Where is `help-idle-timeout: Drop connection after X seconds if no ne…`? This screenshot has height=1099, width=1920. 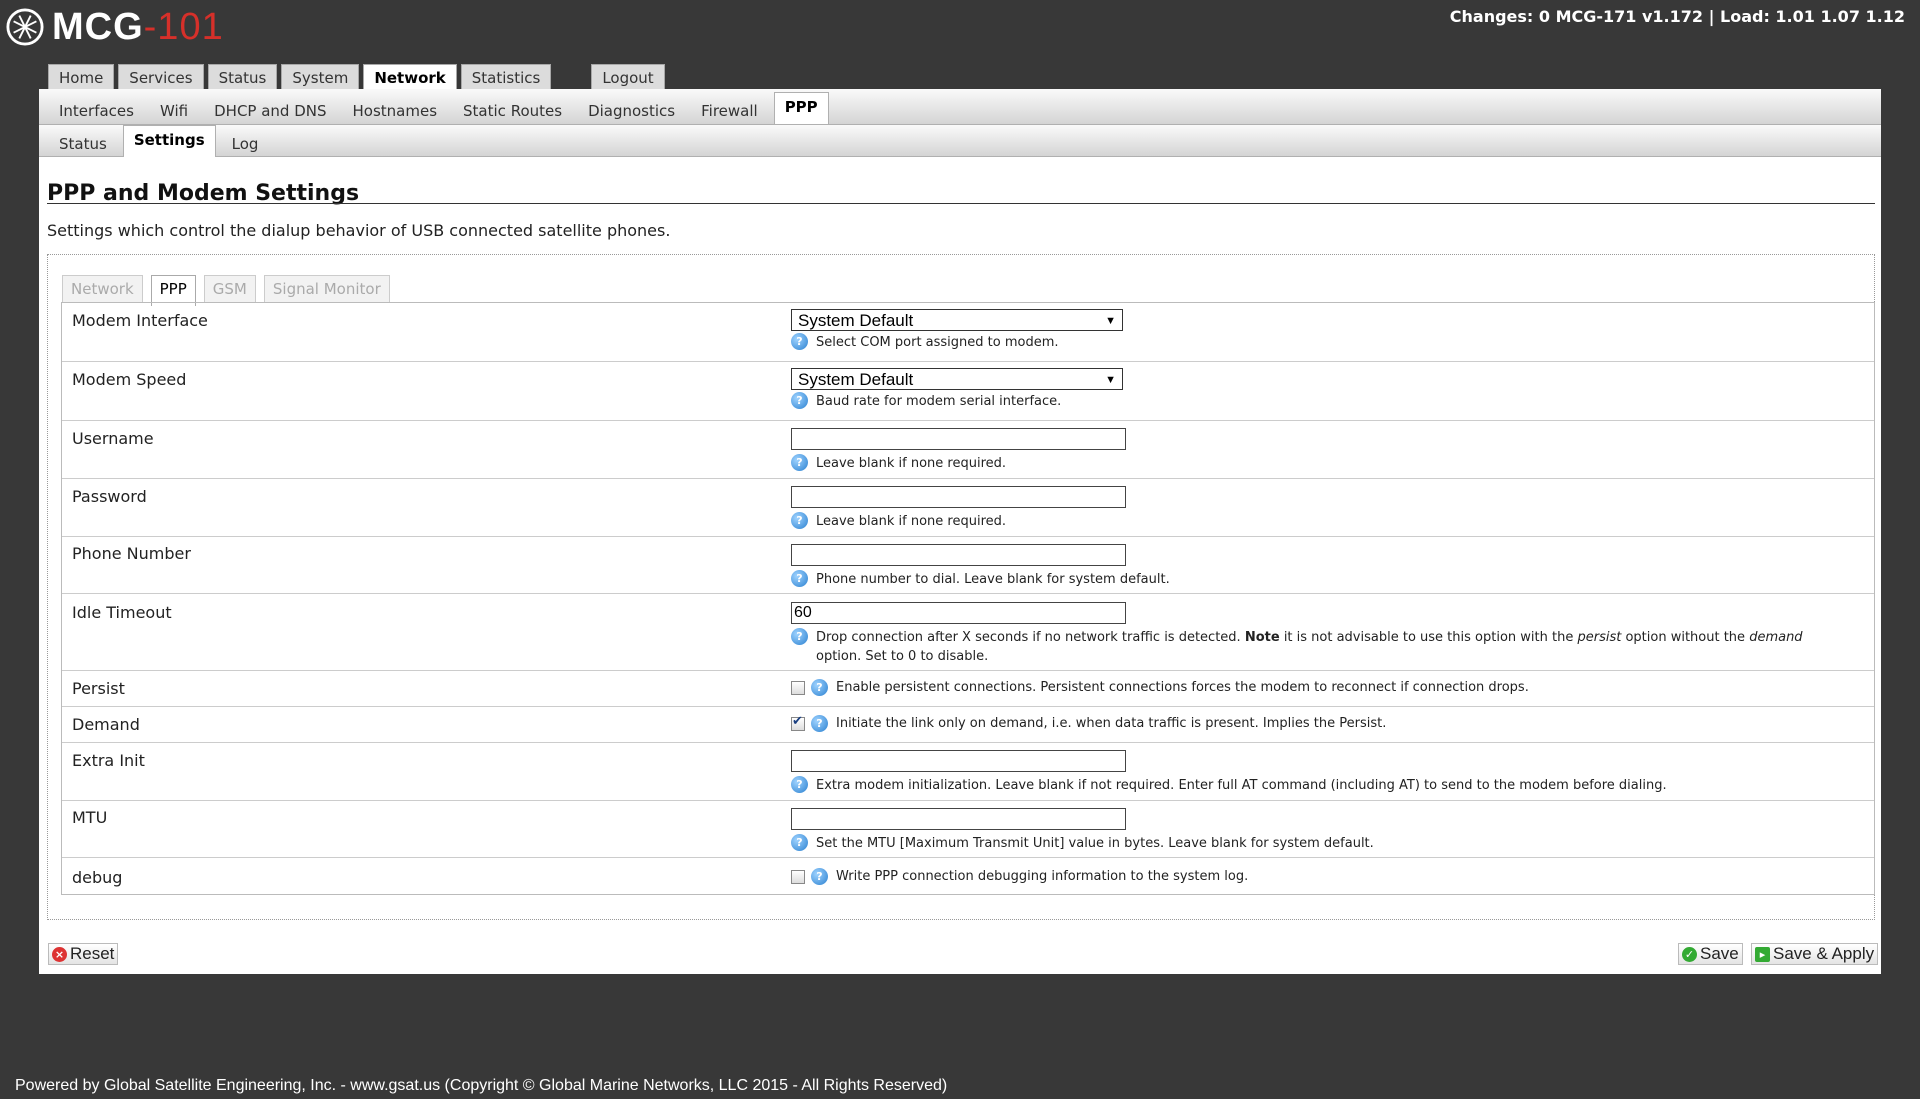 help-idle-timeout: Drop connection after X seconds if no ne… is located at coordinates (1309, 647).